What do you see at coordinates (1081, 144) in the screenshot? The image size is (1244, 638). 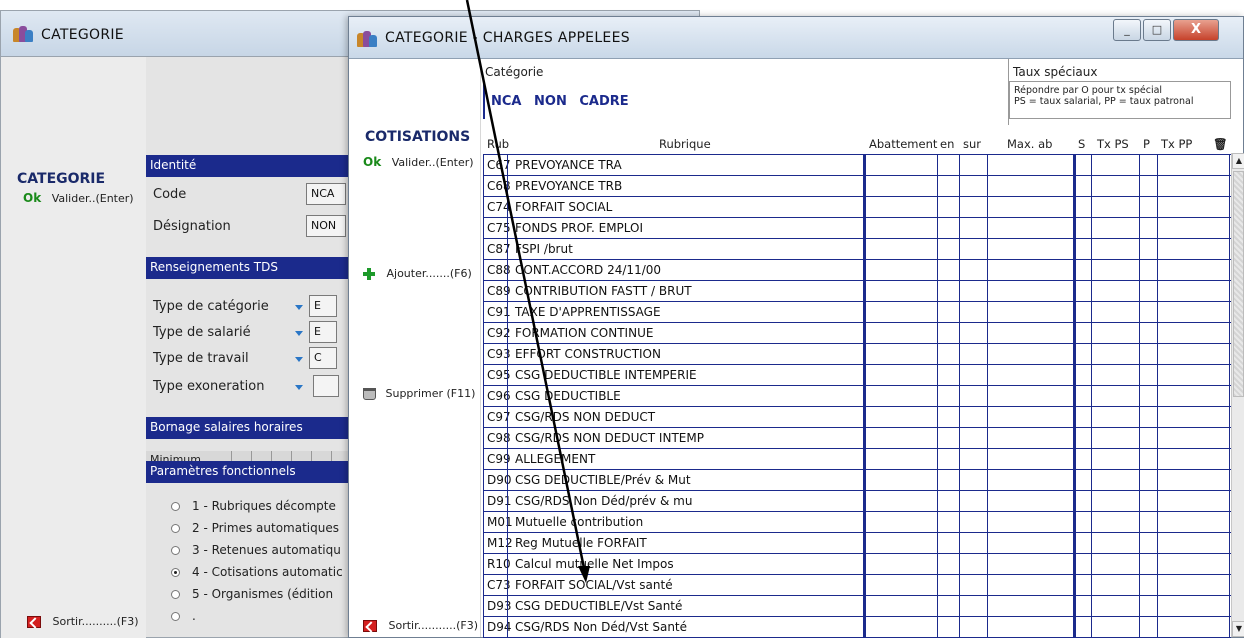 I see `col-s: S` at bounding box center [1081, 144].